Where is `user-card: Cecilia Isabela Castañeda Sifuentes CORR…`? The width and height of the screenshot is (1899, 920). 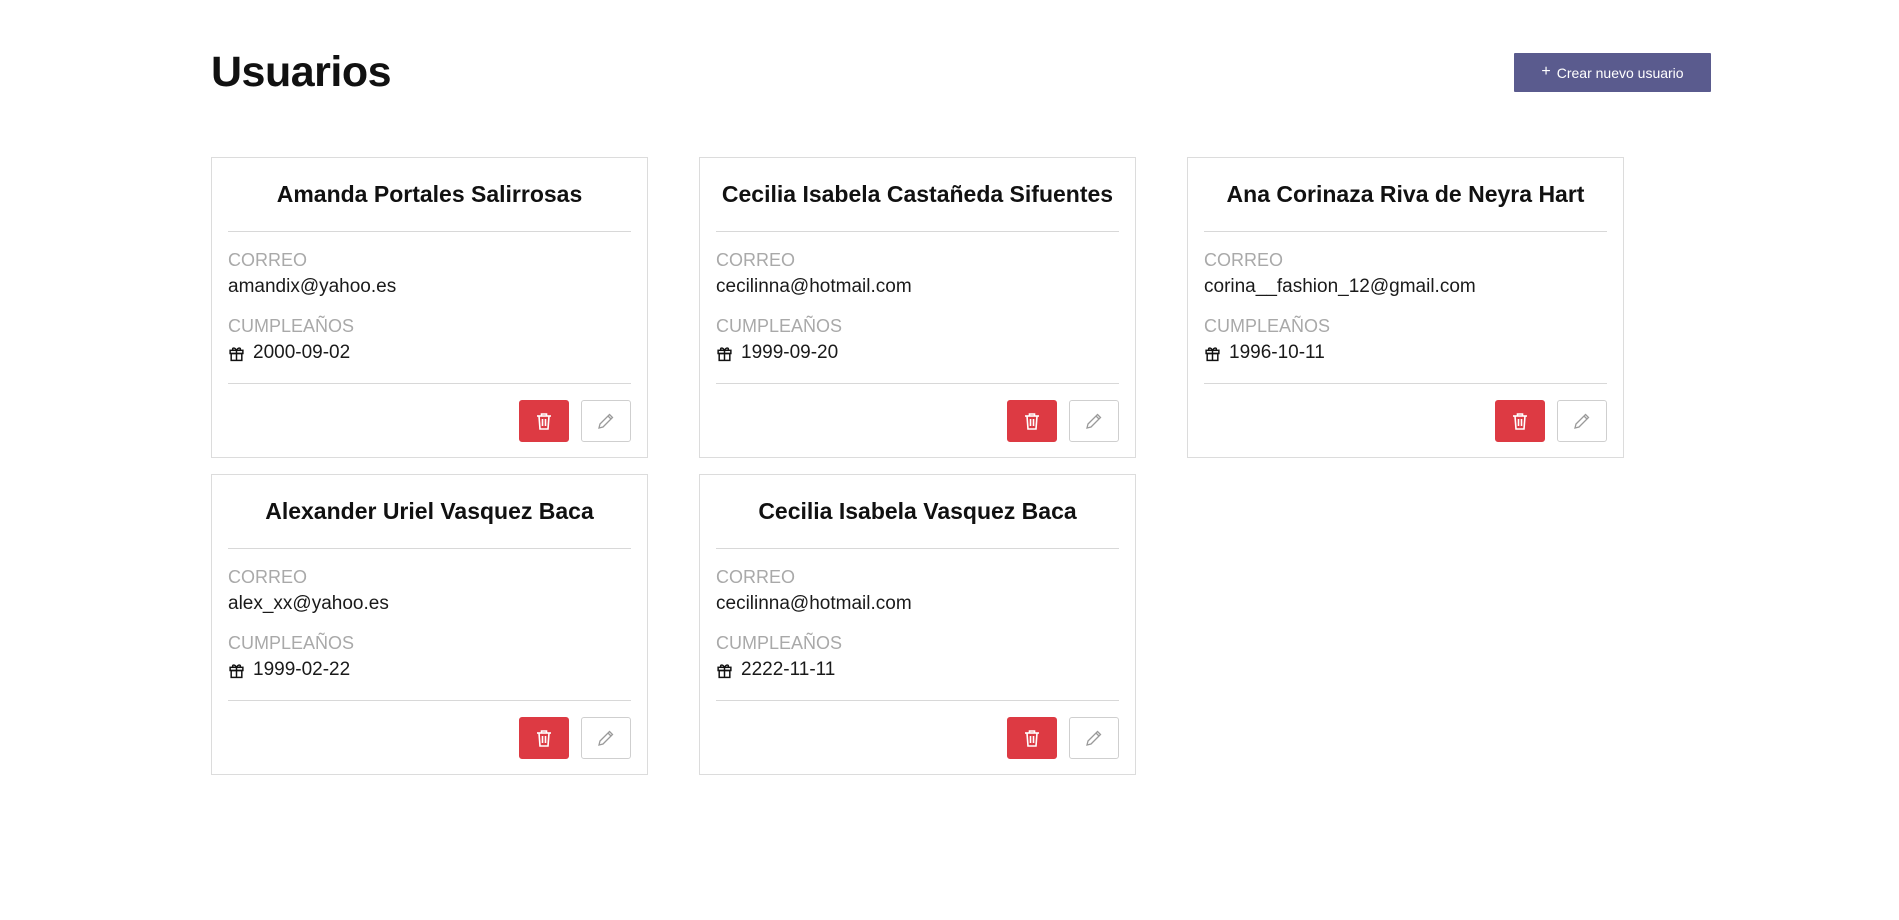
user-card: Cecilia Isabela Castañeda Sifuentes CORR… is located at coordinates (917, 307).